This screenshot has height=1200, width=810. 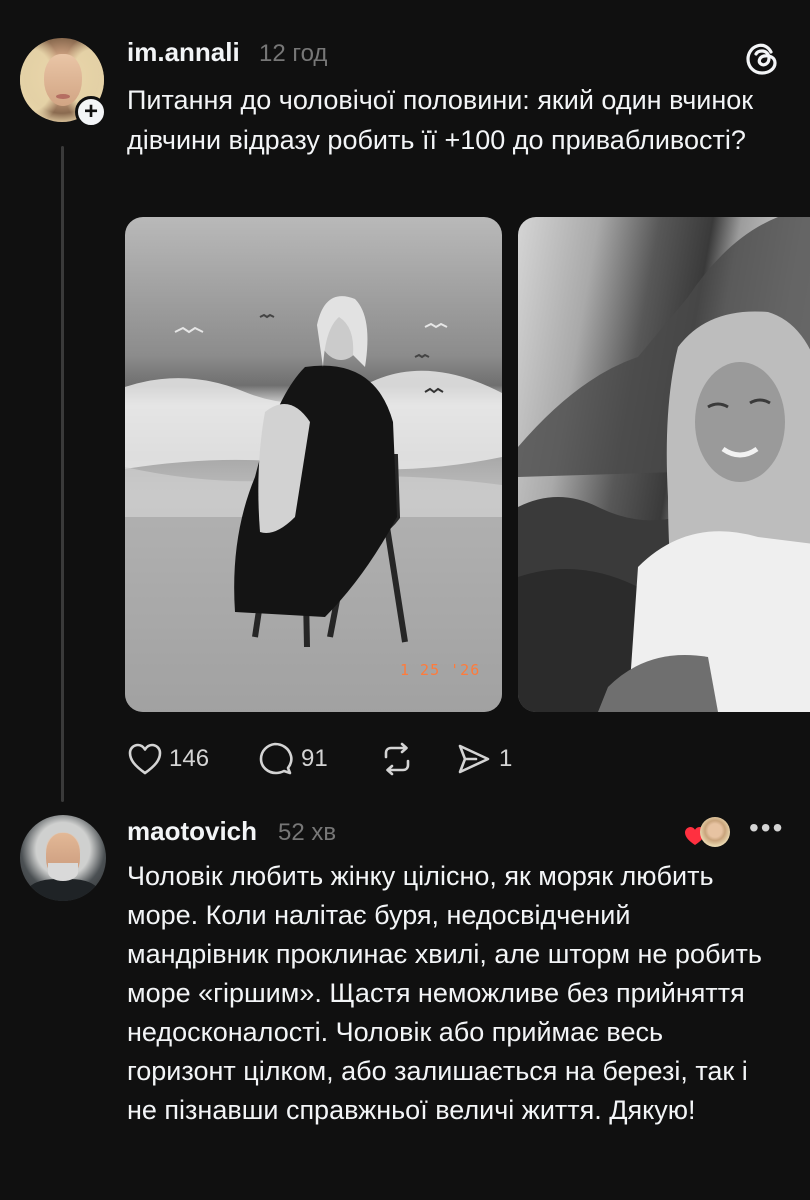 I want to click on thread-connector-line, so click(x=62, y=474).